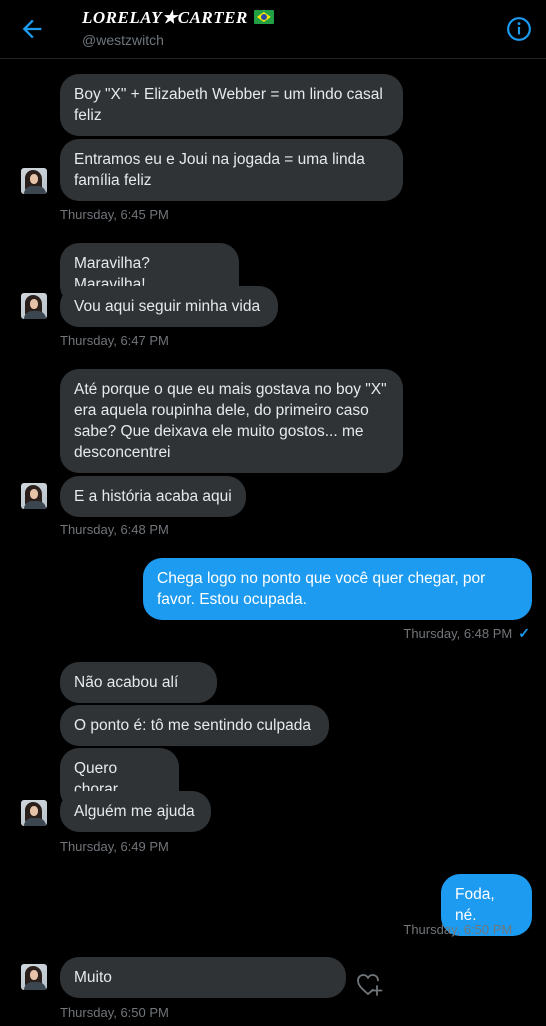 This screenshot has height=1026, width=546. What do you see at coordinates (138, 682) in the screenshot?
I see `message-bubble: Não acabou alí` at bounding box center [138, 682].